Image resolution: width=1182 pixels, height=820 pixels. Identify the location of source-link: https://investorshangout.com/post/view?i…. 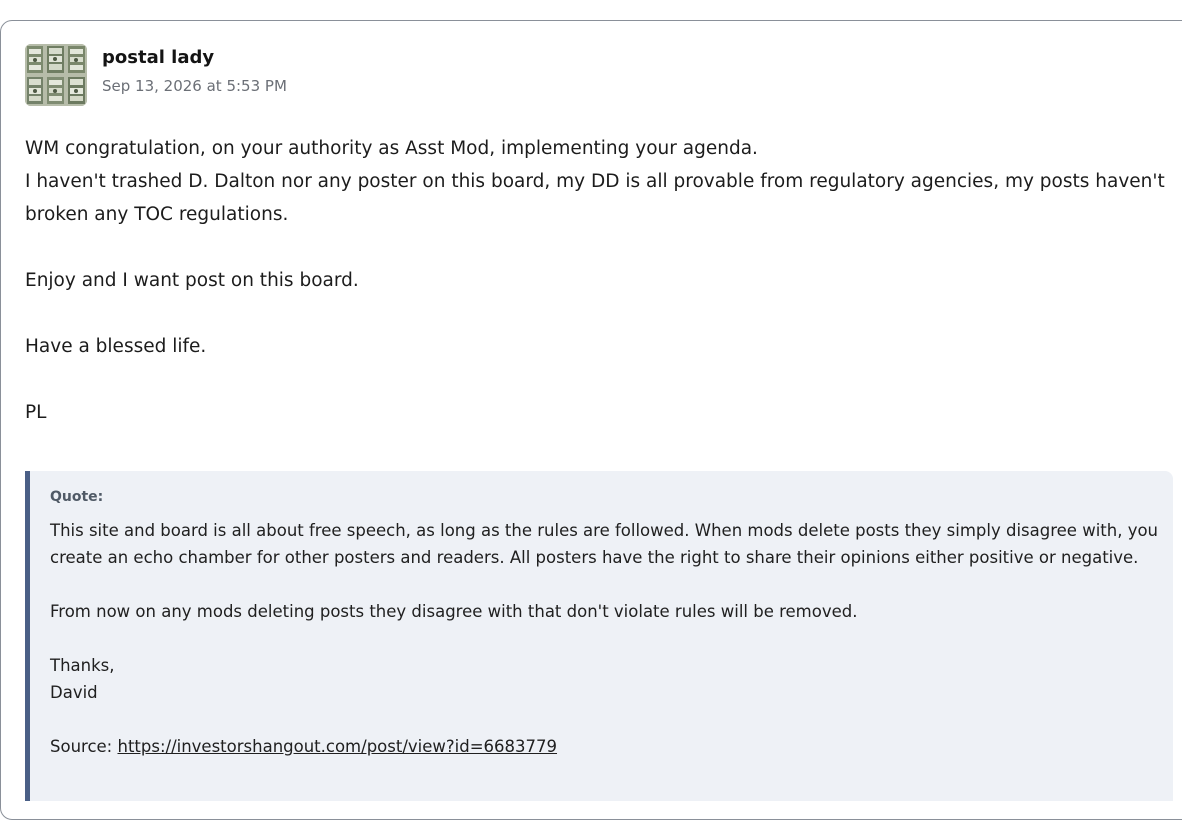
(337, 746).